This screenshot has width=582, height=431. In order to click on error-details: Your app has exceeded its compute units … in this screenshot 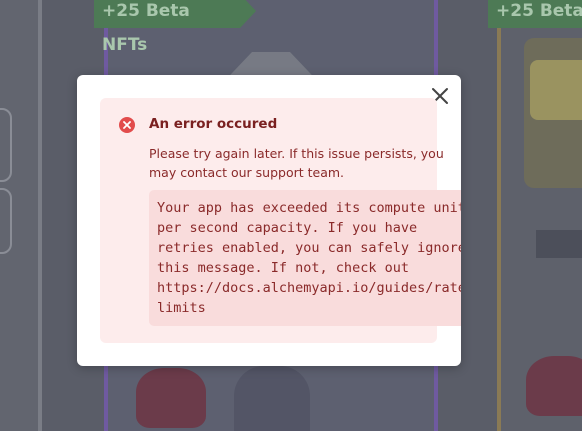, I will do `click(309, 258)`.